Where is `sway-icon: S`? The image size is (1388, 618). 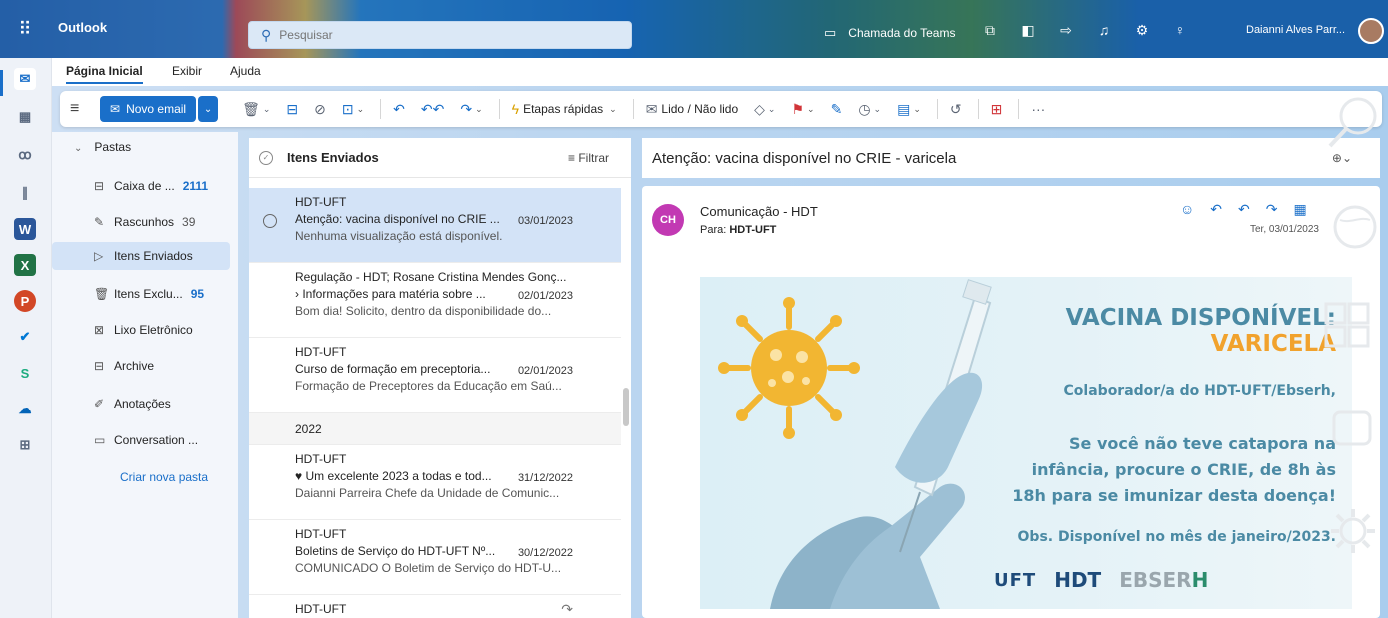 sway-icon: S is located at coordinates (25, 373).